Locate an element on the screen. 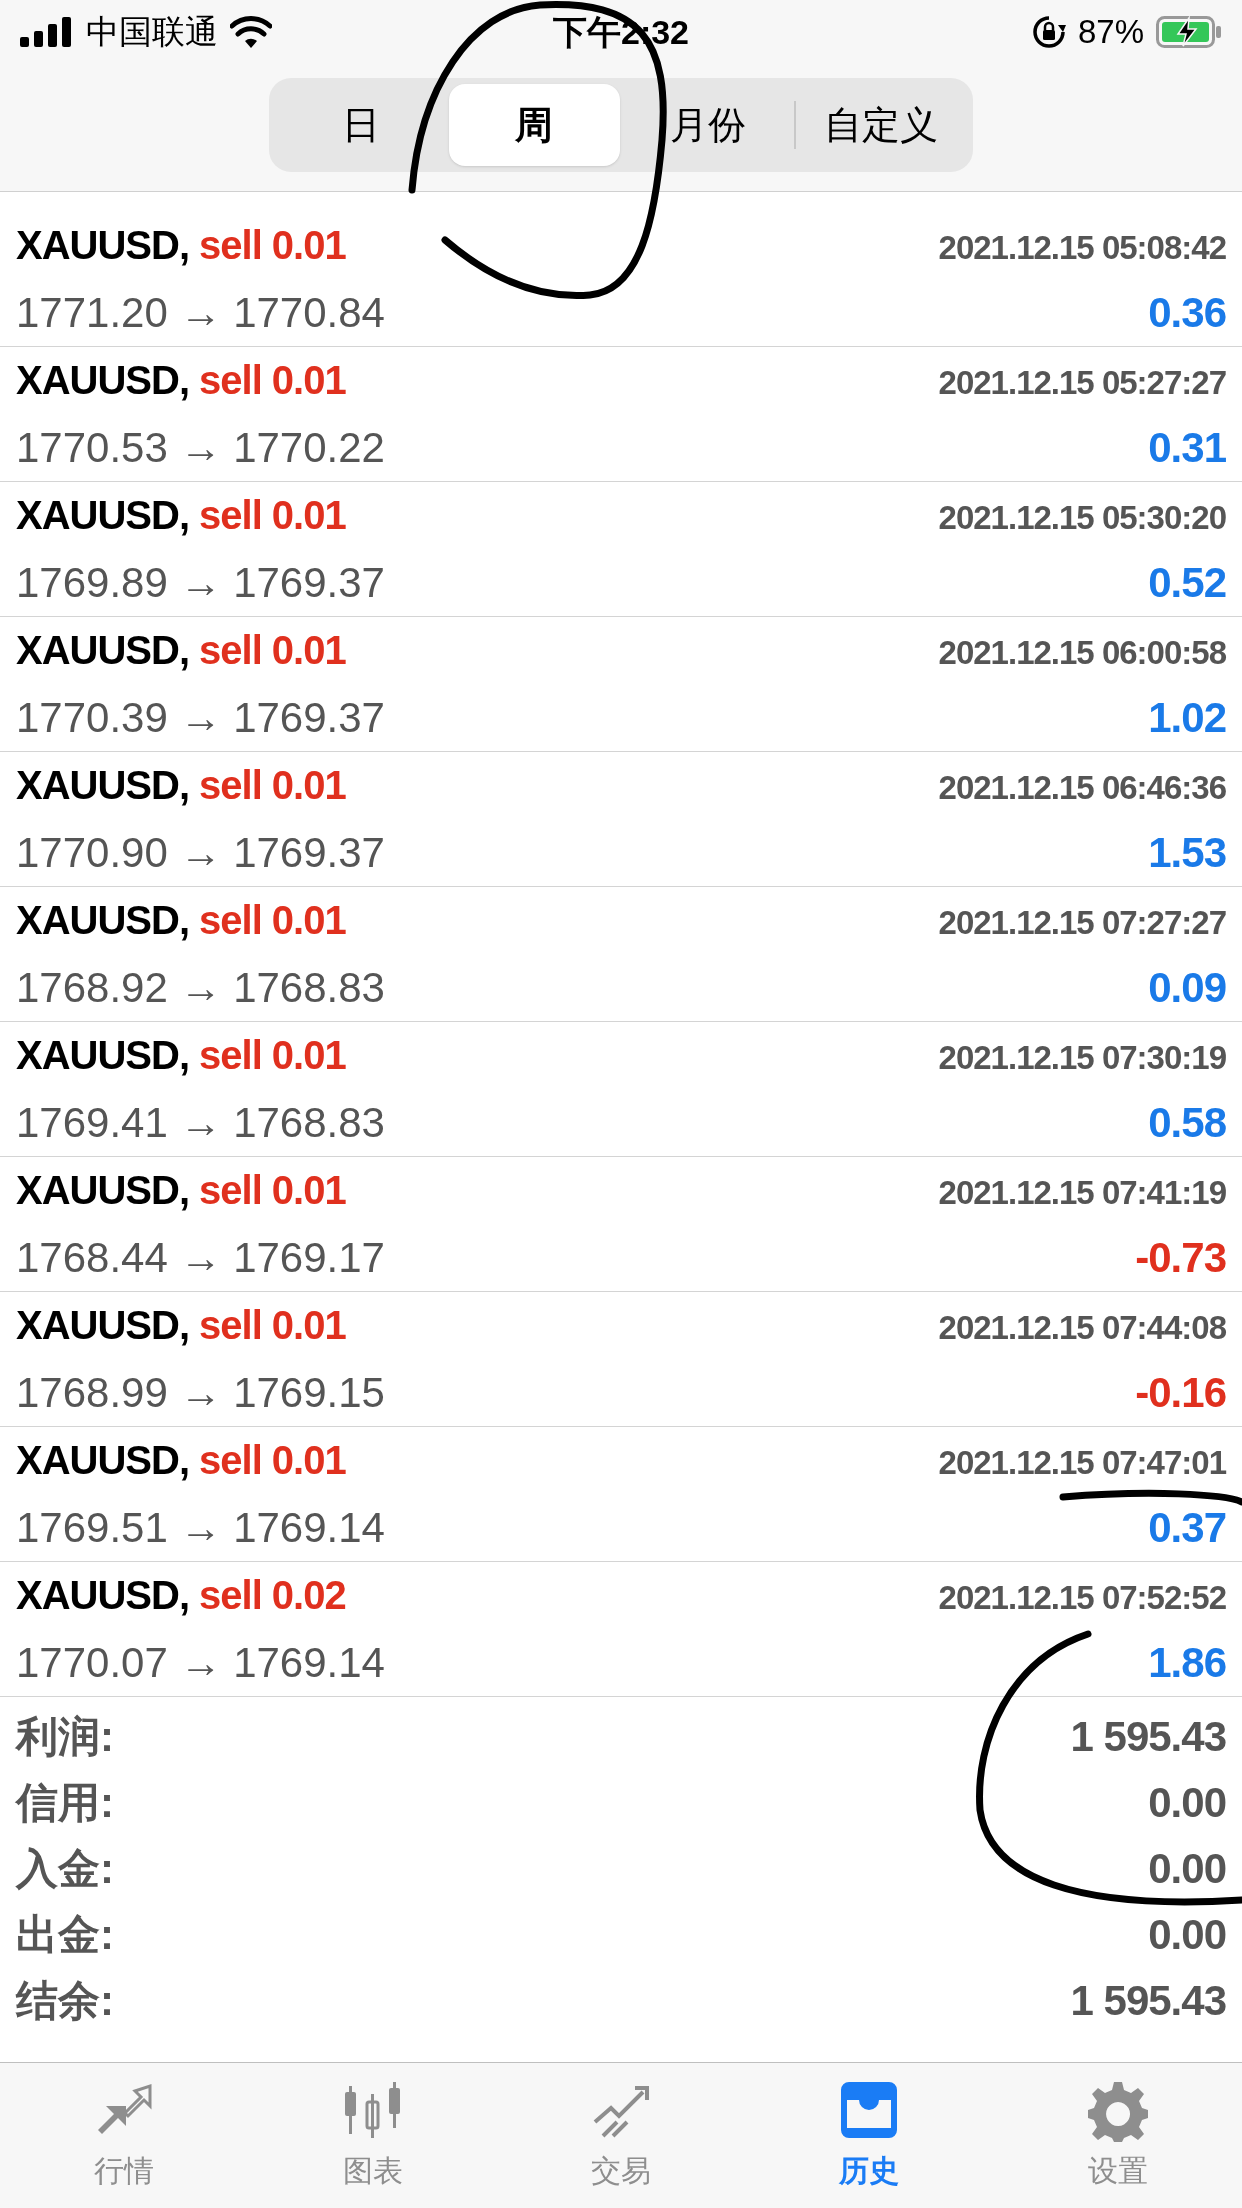 This screenshot has width=1242, height=2208. profit: 0.09 is located at coordinates (1187, 987).